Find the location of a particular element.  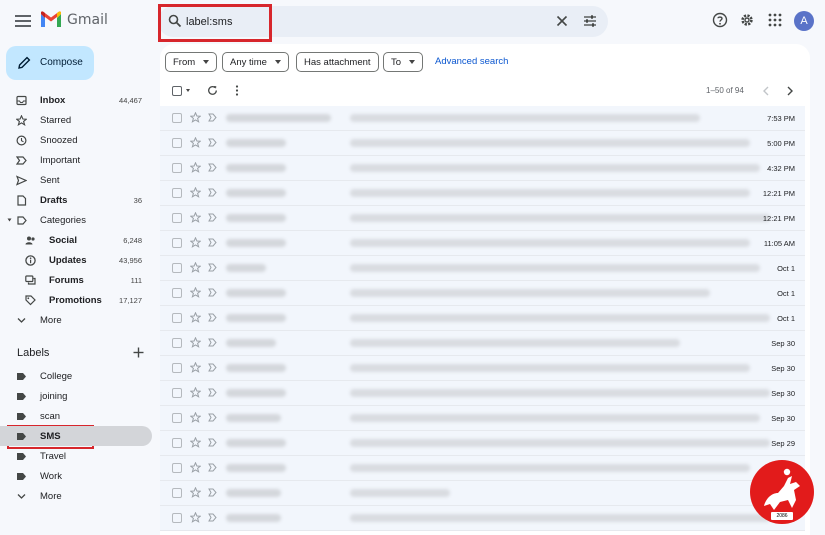

email-row: 12:21 PM is located at coordinates (482, 193).